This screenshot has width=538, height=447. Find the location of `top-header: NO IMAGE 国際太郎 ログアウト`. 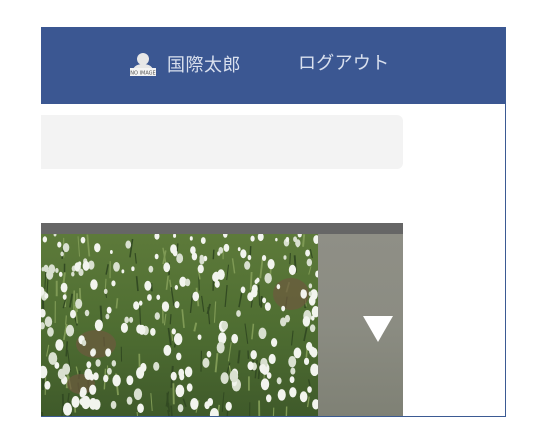

top-header: NO IMAGE 国際太郎 ログアウト is located at coordinates (273, 65).